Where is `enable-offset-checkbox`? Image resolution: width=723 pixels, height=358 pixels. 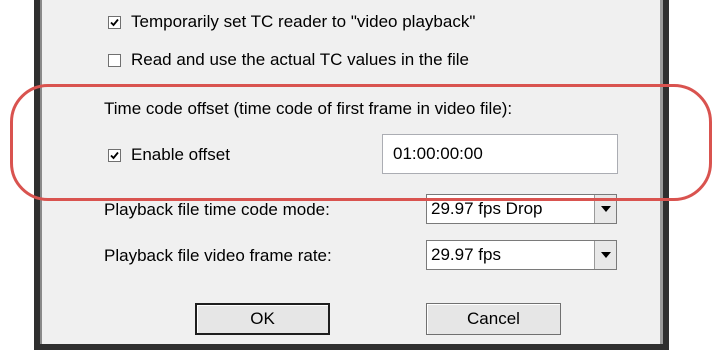
enable-offset-checkbox is located at coordinates (114, 155).